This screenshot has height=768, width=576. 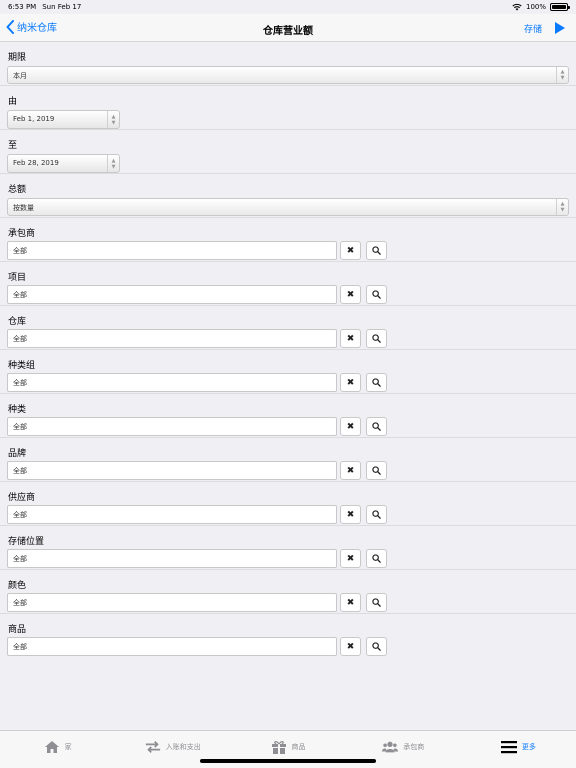 What do you see at coordinates (535, 7) in the screenshot?
I see `battery-percent: 100%` at bounding box center [535, 7].